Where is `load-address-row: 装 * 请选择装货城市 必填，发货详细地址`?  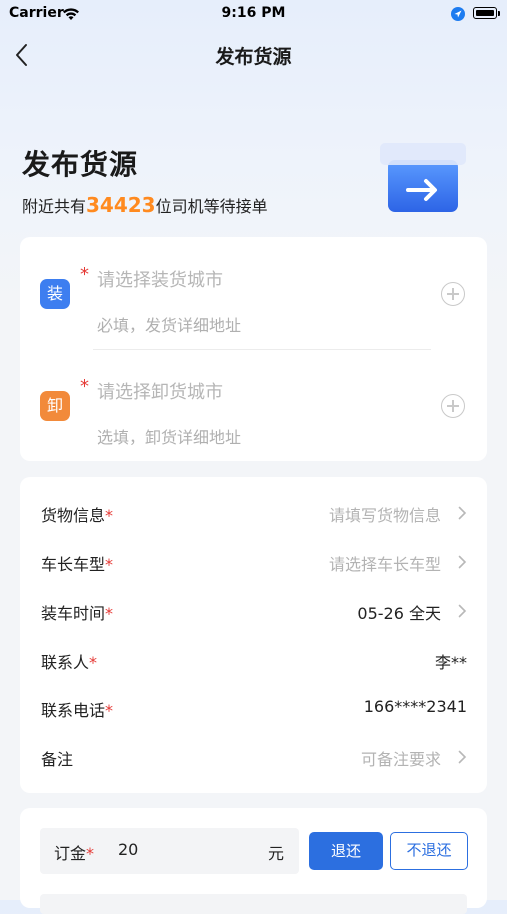 load-address-row: 装 * 请选择装货城市 必填，发货详细地址 is located at coordinates (253, 293).